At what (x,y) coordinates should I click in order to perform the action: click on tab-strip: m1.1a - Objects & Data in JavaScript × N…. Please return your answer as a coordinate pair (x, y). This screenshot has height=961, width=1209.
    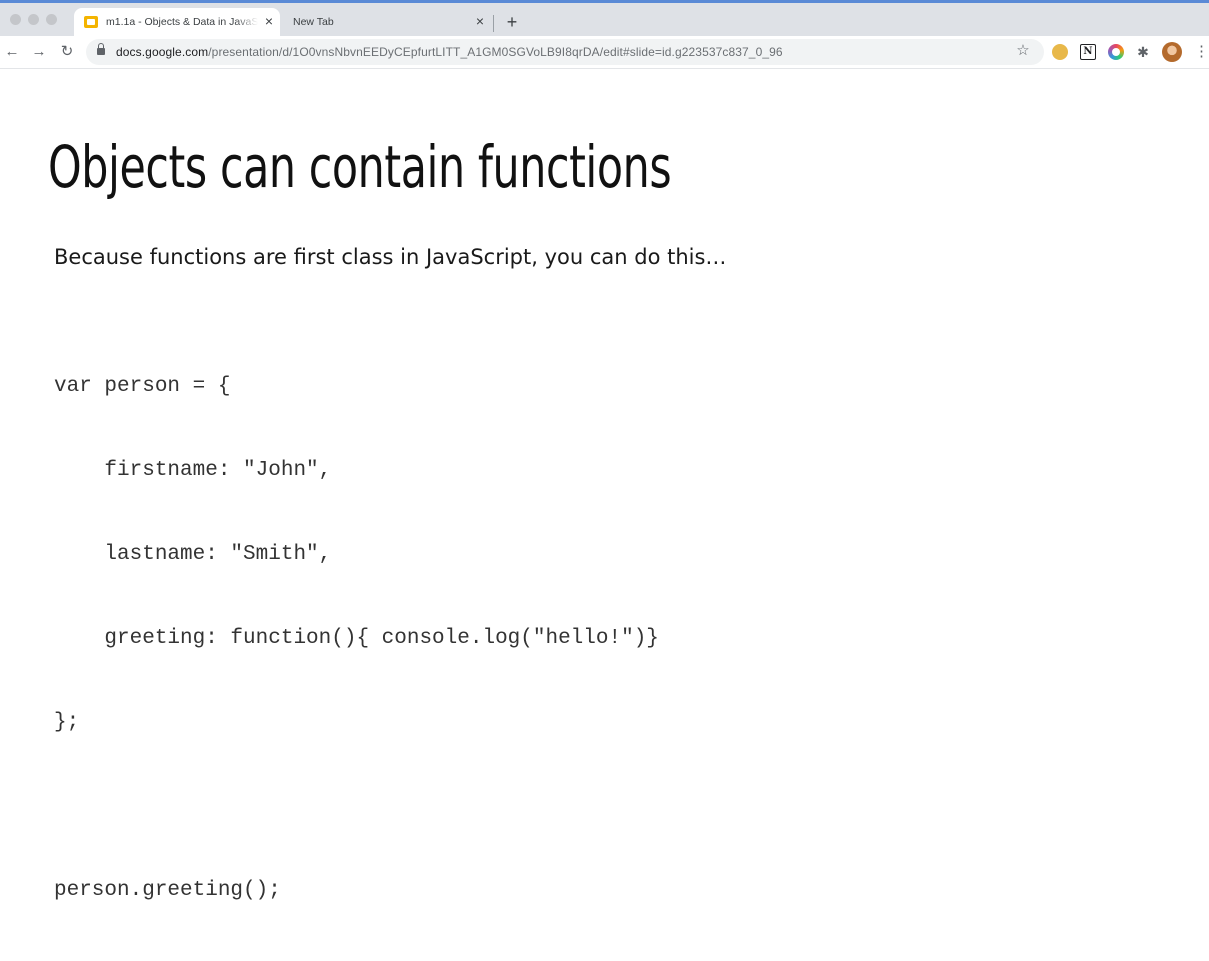
    Looking at the image, I should click on (604, 19).